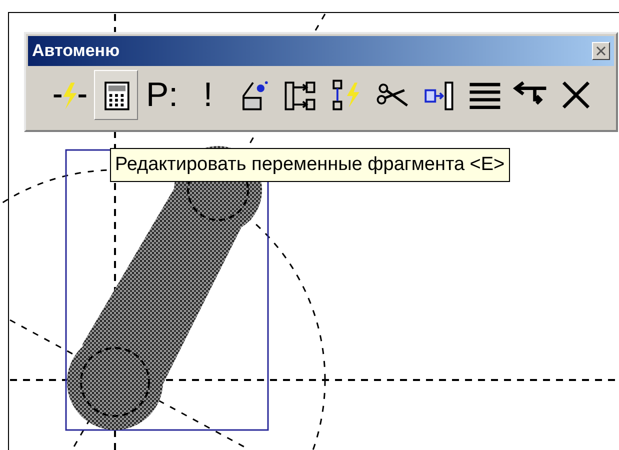 Image resolution: width=619 pixels, height=450 pixels. What do you see at coordinates (76, 51) in the screenshot?
I see `window-title: Автоменю` at bounding box center [76, 51].